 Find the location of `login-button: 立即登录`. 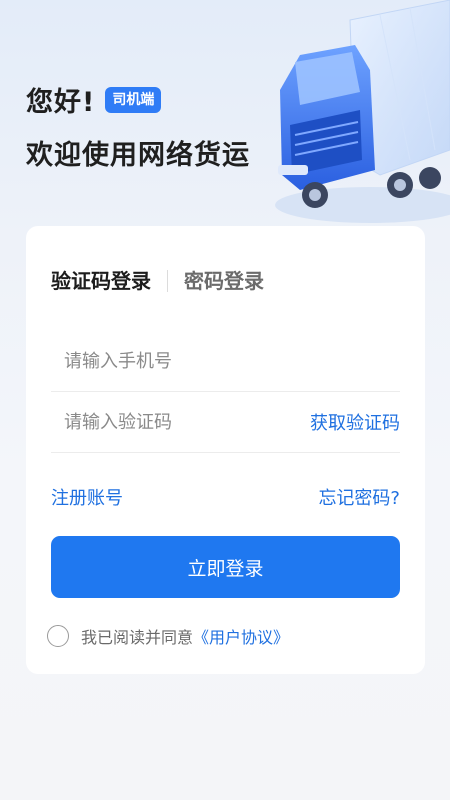

login-button: 立即登录 is located at coordinates (225, 567).